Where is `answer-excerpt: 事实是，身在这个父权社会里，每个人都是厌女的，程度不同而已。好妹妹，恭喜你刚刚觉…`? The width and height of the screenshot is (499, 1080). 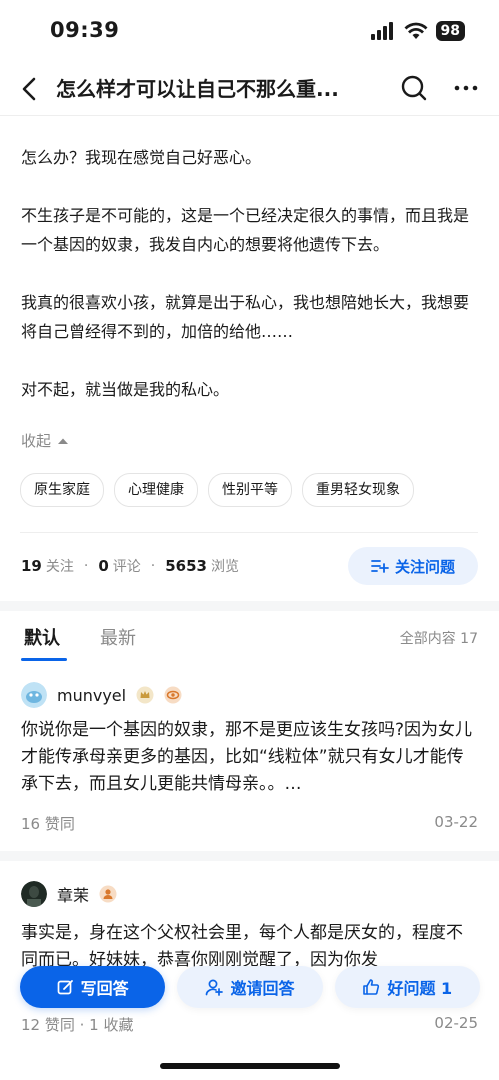
answer-excerpt: 事实是，身在这个父权社会里，每个人都是厌女的，程度不同而已。好妹妹，恭喜你刚刚觉… is located at coordinates (250, 945).